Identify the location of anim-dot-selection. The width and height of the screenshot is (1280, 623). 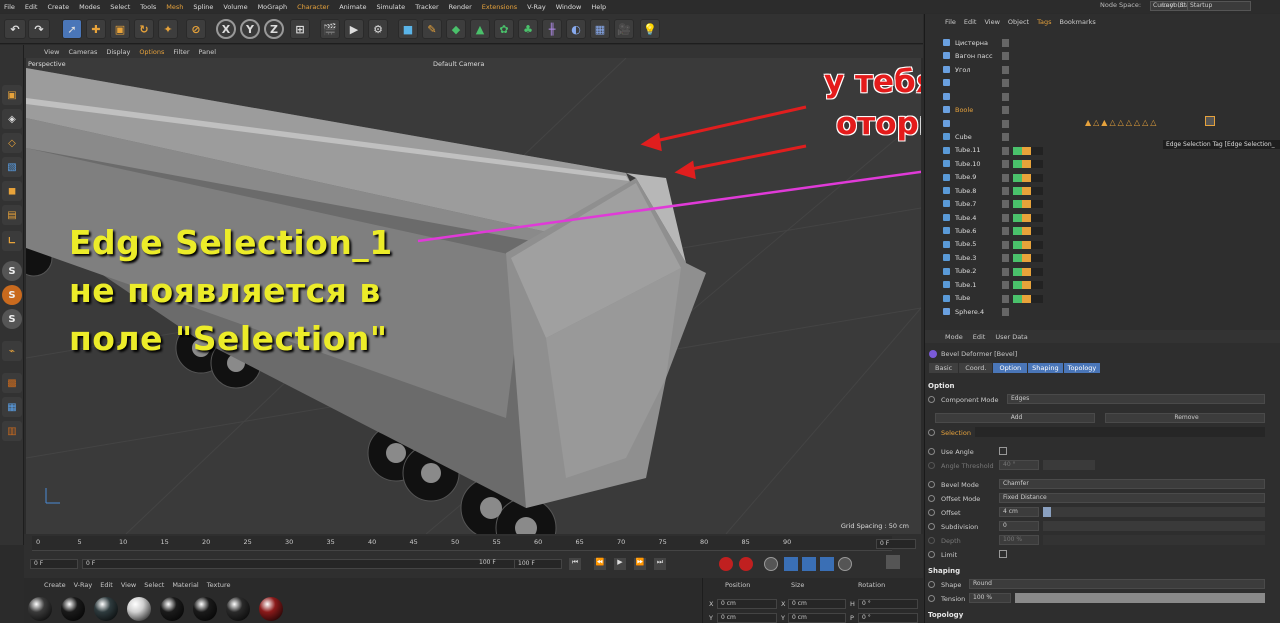
(931, 432).